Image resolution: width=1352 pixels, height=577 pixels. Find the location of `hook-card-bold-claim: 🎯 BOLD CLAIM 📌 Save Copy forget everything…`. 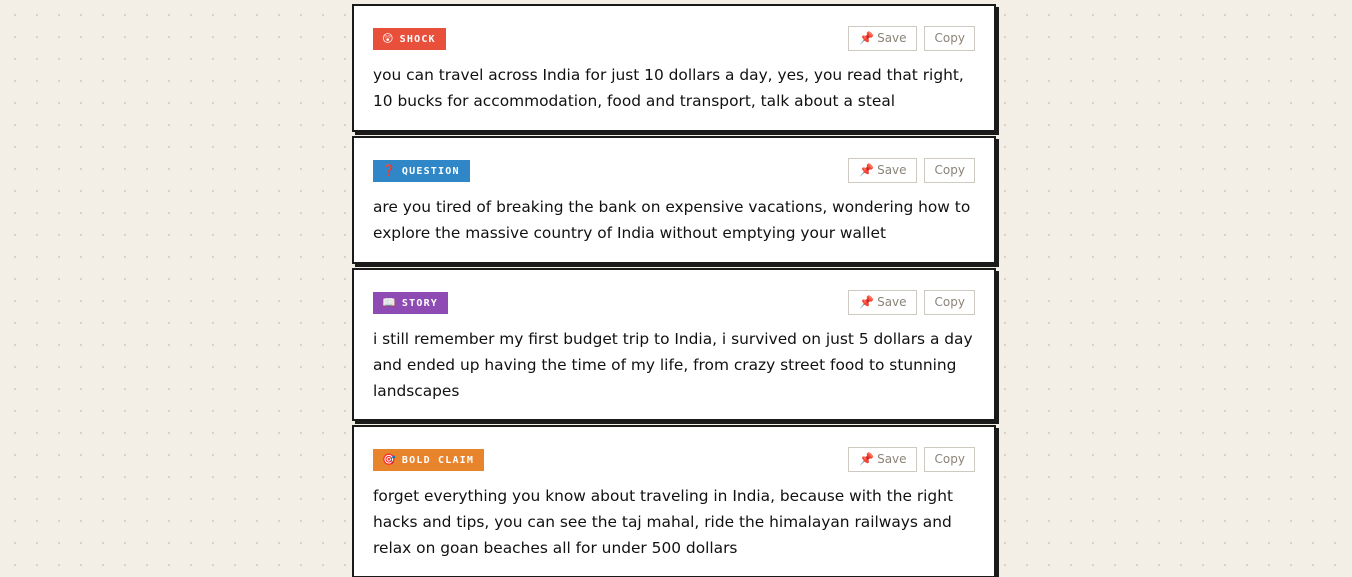

hook-card-bold-claim: 🎯 BOLD CLAIM 📌 Save Copy forget everything… is located at coordinates (674, 501).